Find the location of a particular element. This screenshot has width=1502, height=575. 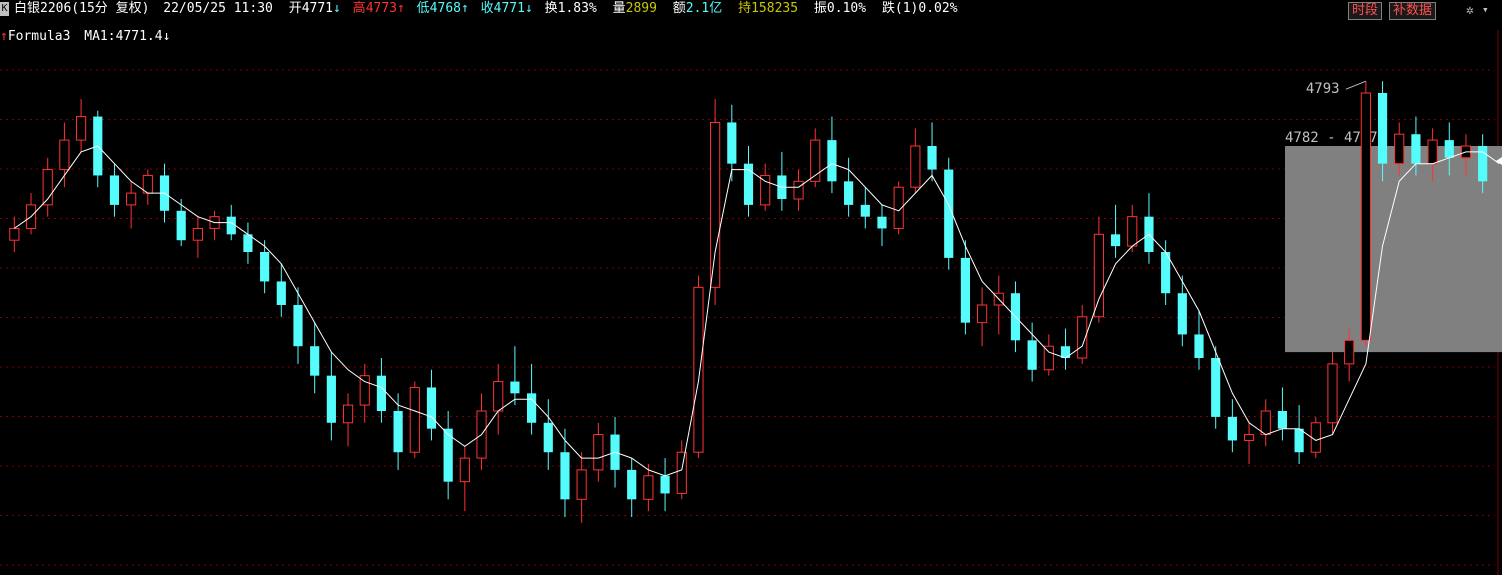

price-zone is located at coordinates (1393, 249).